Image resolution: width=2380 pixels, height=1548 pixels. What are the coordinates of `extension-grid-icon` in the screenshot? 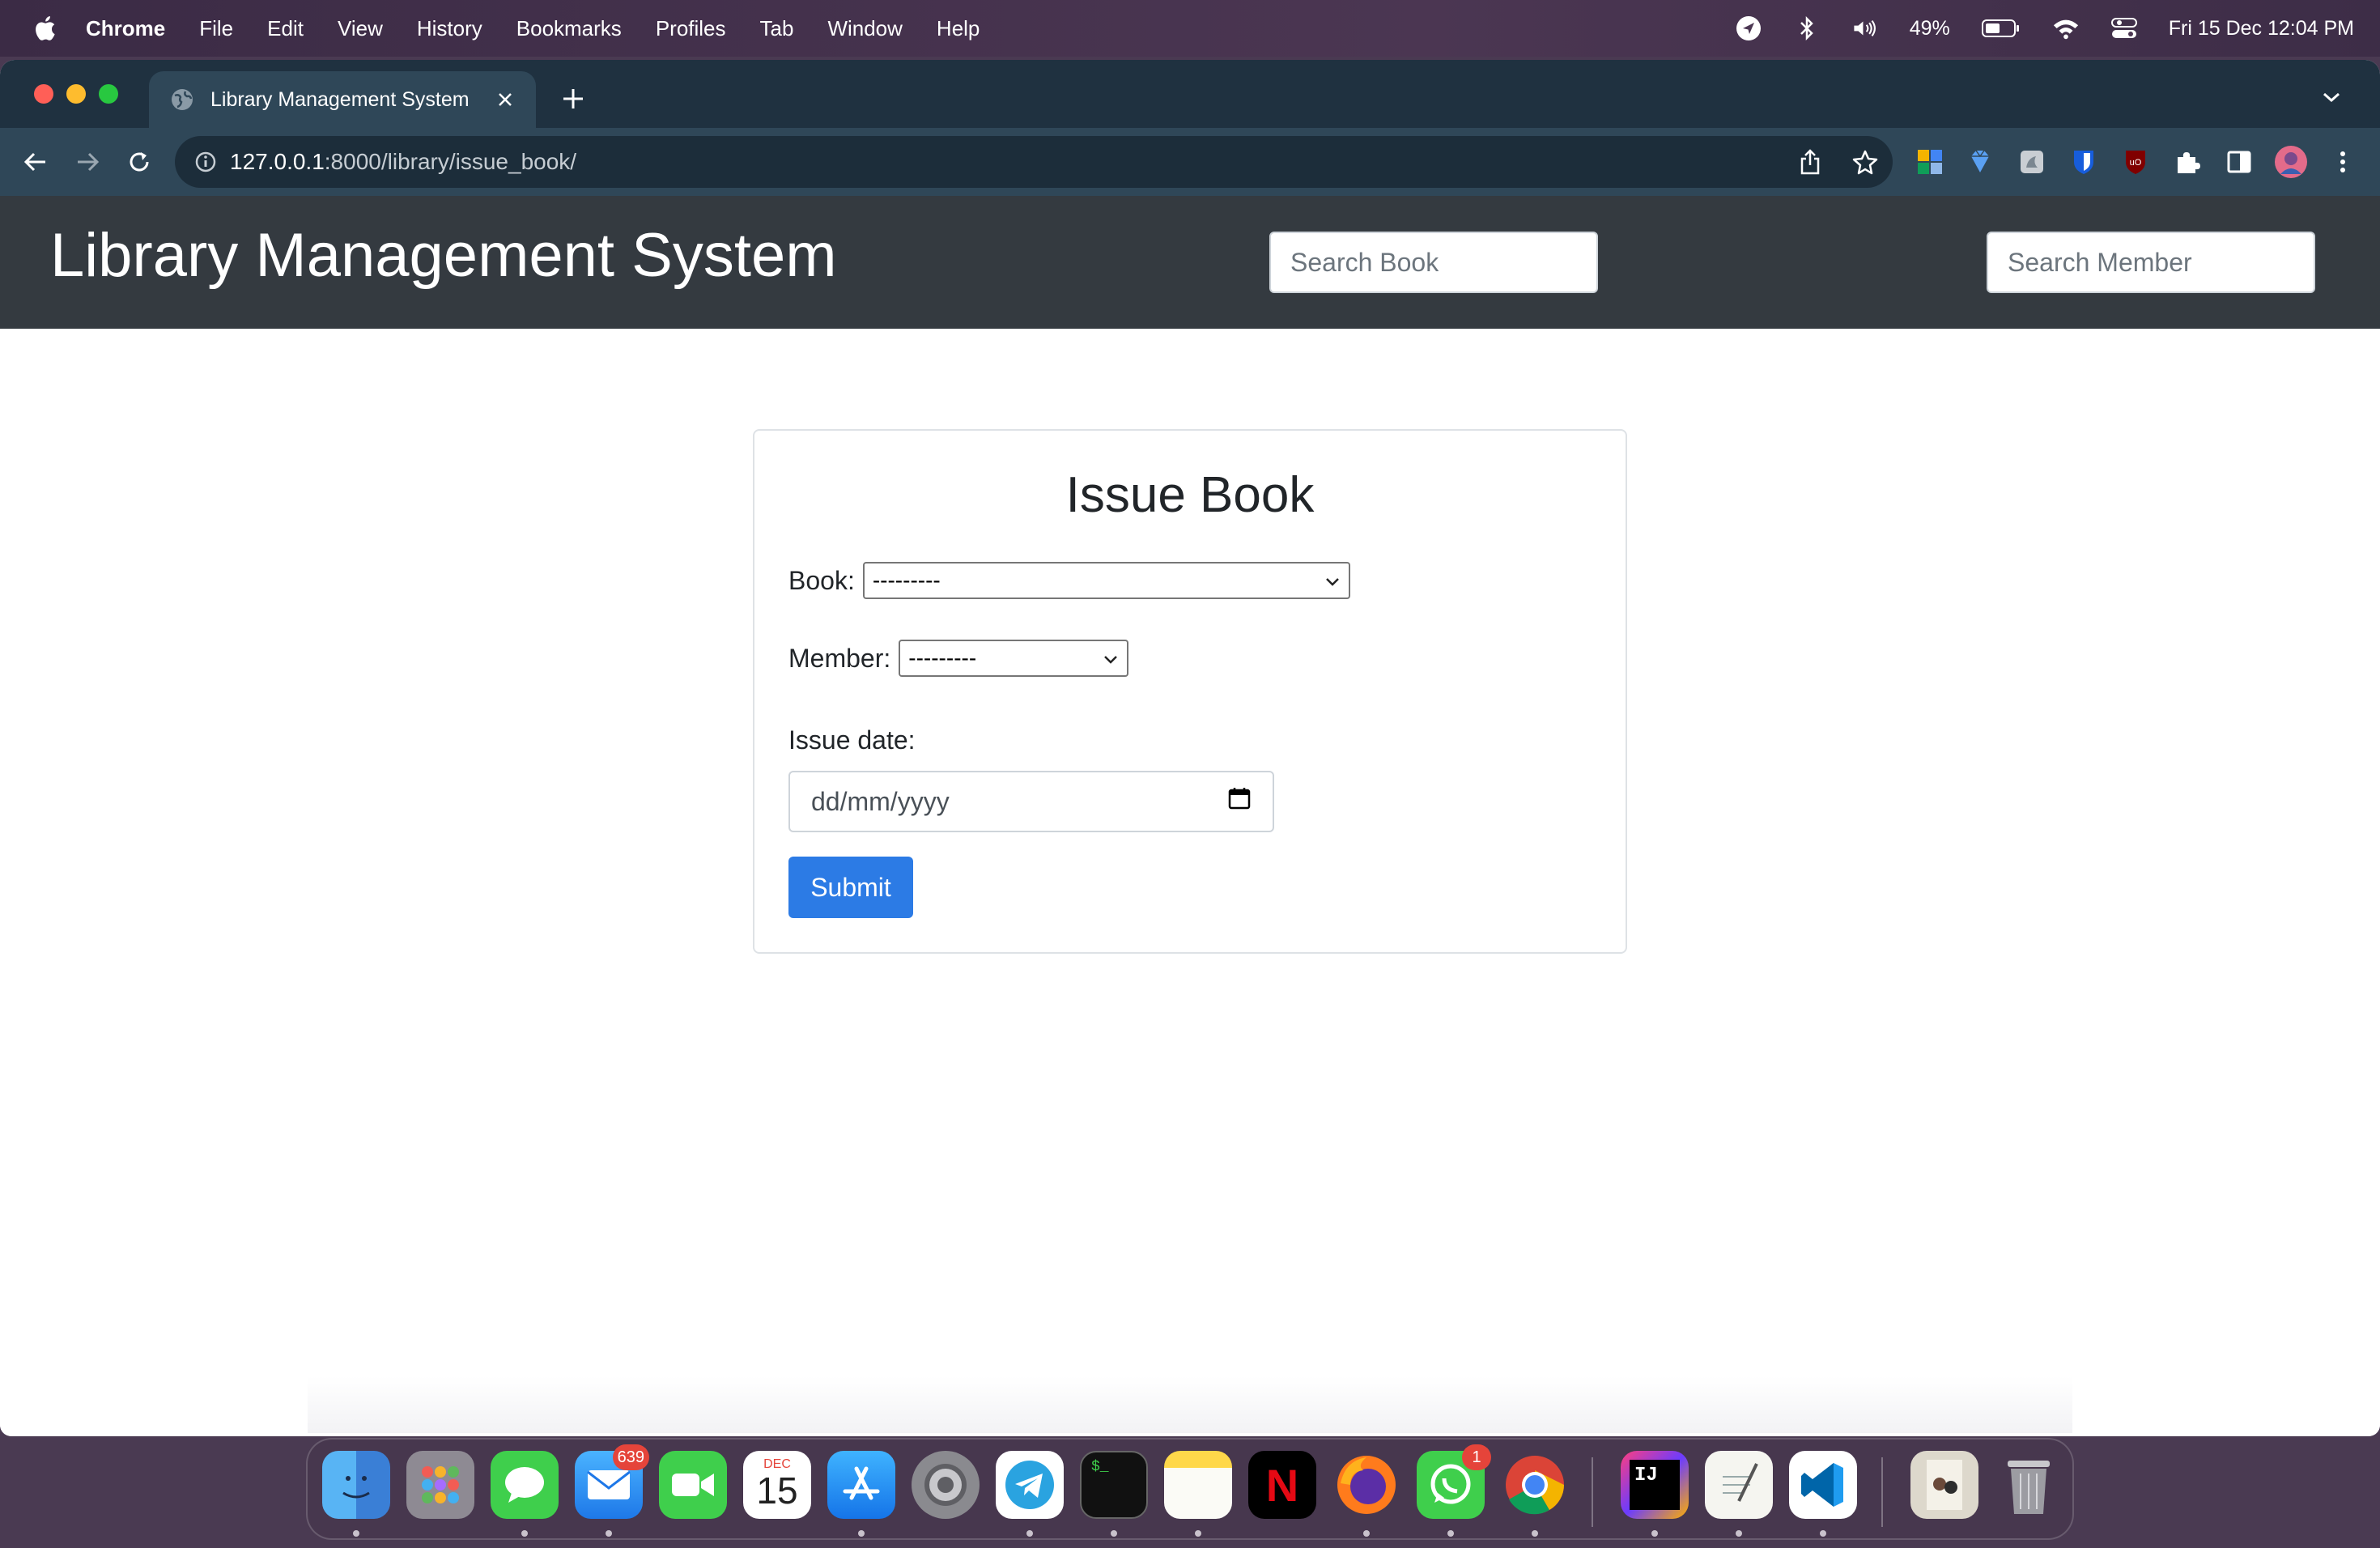 It's located at (1930, 162).